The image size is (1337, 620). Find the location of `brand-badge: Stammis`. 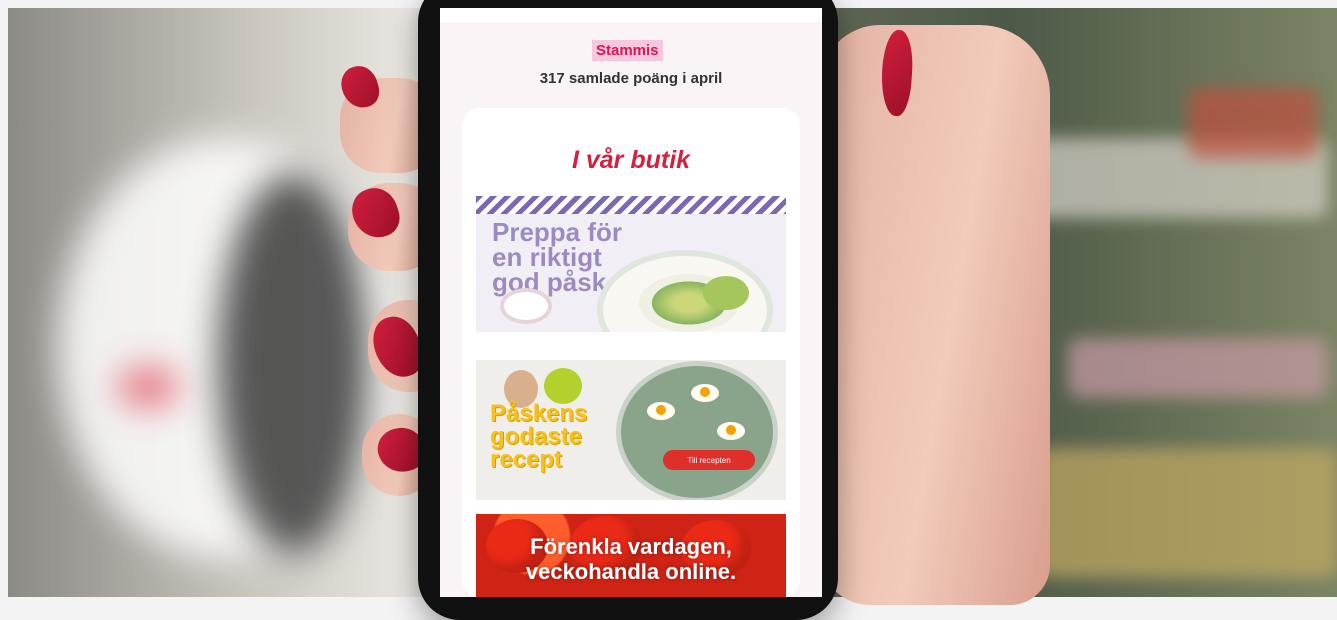

brand-badge: Stammis is located at coordinates (627, 50).